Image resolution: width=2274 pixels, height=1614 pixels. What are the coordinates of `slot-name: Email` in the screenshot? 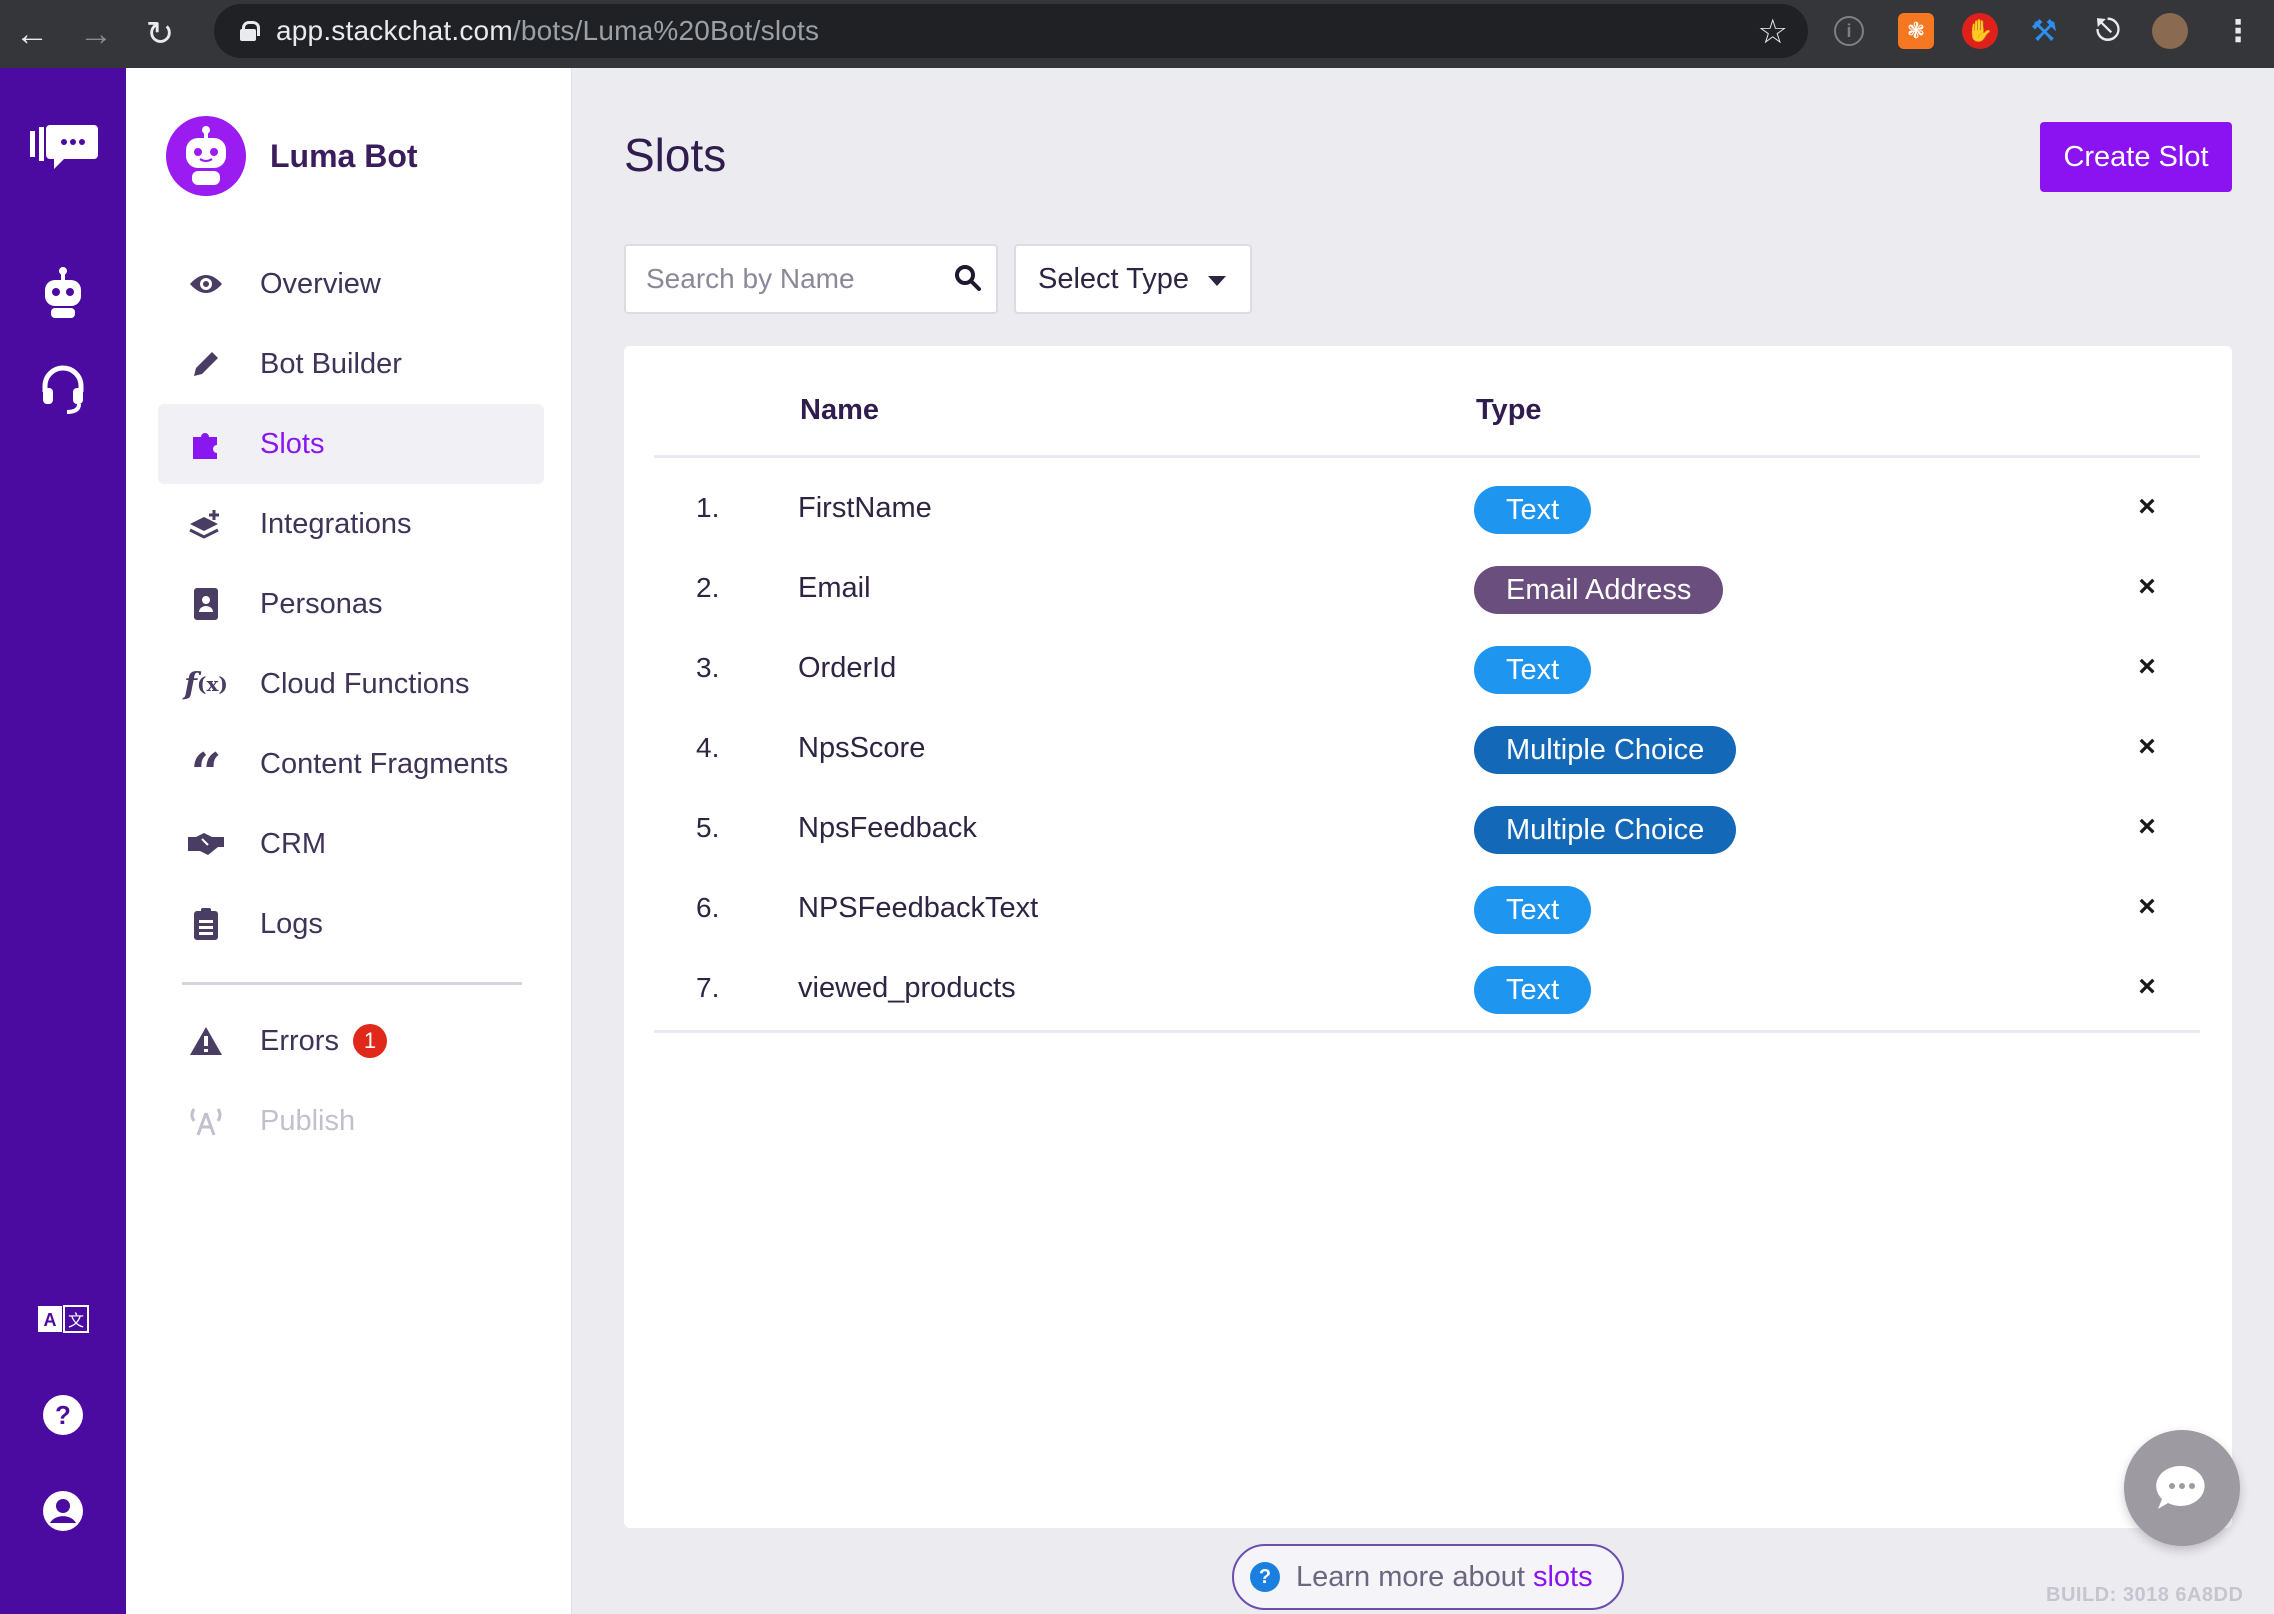 It's located at (834, 588).